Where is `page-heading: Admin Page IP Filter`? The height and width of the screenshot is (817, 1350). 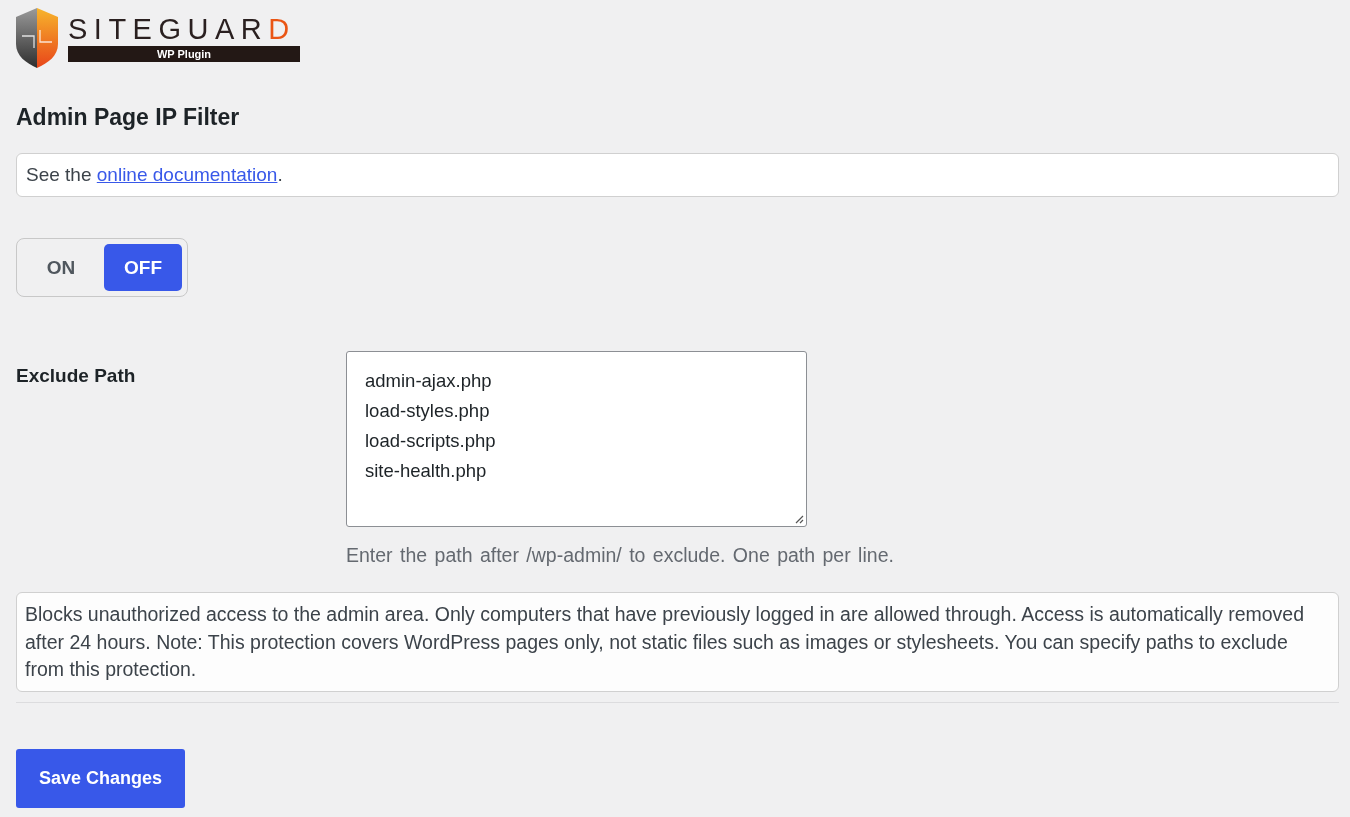
page-heading: Admin Page IP Filter is located at coordinates (128, 117).